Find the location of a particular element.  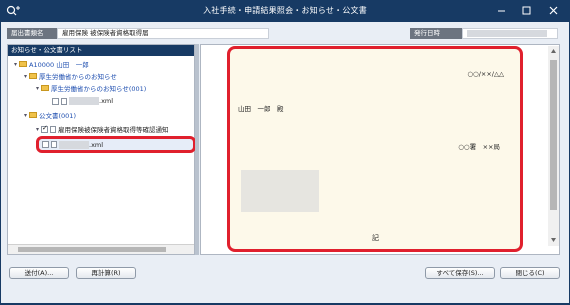

scroll-down-icon is located at coordinates (553, 240).